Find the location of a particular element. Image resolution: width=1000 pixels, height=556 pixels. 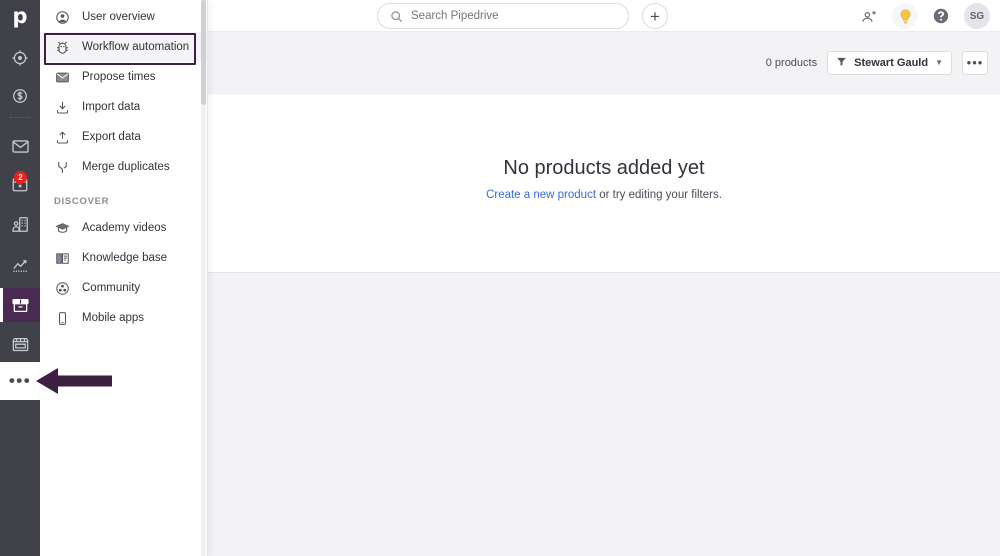

flyout-item-merge-duplicates: Merge duplicates is located at coordinates (123, 167).